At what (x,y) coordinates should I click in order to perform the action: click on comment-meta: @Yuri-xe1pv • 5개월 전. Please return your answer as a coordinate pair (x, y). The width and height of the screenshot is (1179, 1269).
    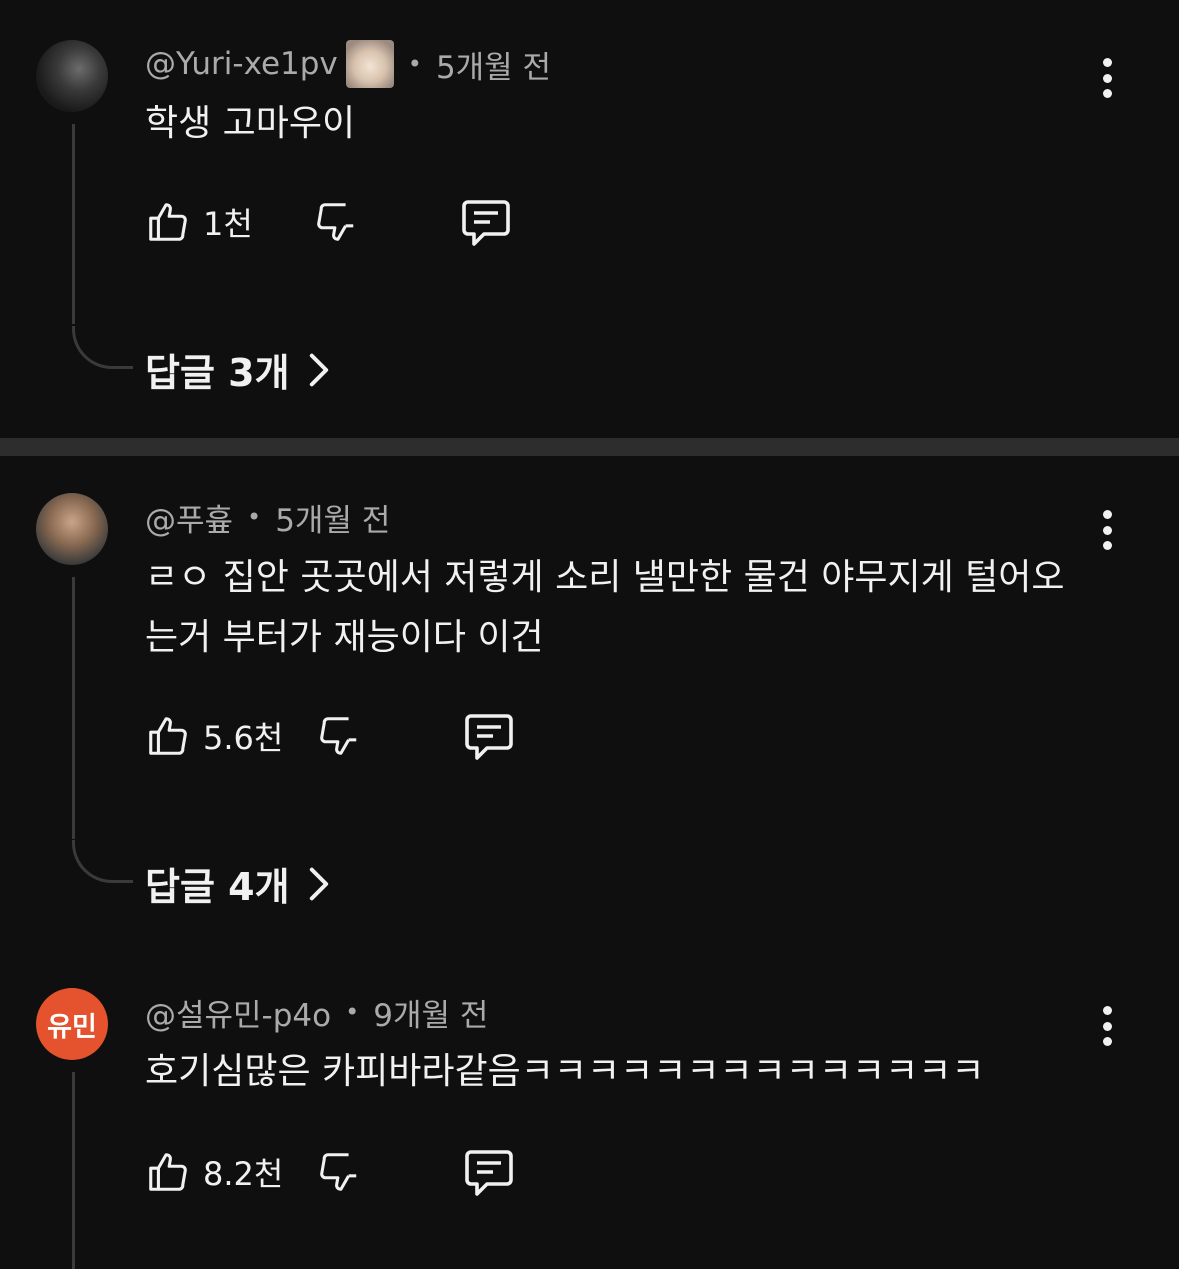
    Looking at the image, I should click on (348, 64).